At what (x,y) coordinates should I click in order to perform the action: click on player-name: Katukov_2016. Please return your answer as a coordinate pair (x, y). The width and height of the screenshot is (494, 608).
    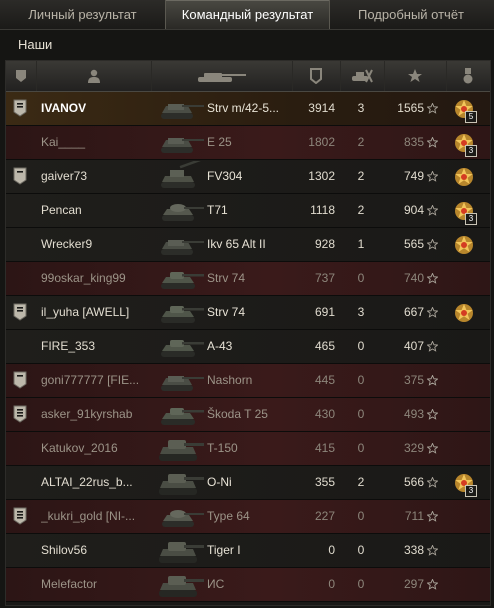
    Looking at the image, I should click on (79, 448).